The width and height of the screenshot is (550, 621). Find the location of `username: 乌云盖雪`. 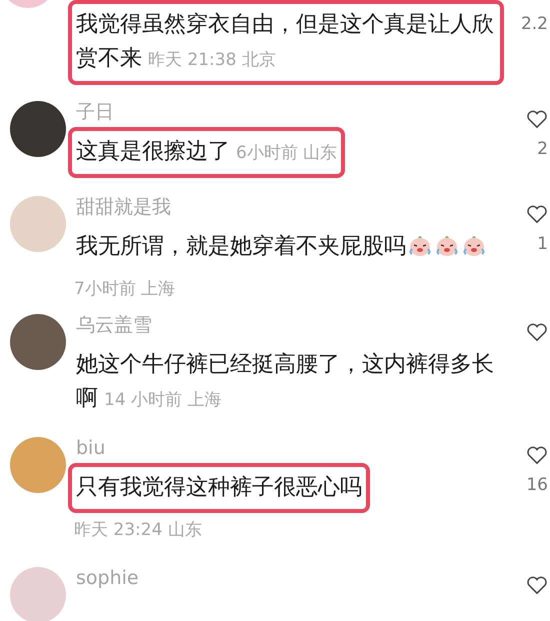

username: 乌云盖雪 is located at coordinates (114, 325).